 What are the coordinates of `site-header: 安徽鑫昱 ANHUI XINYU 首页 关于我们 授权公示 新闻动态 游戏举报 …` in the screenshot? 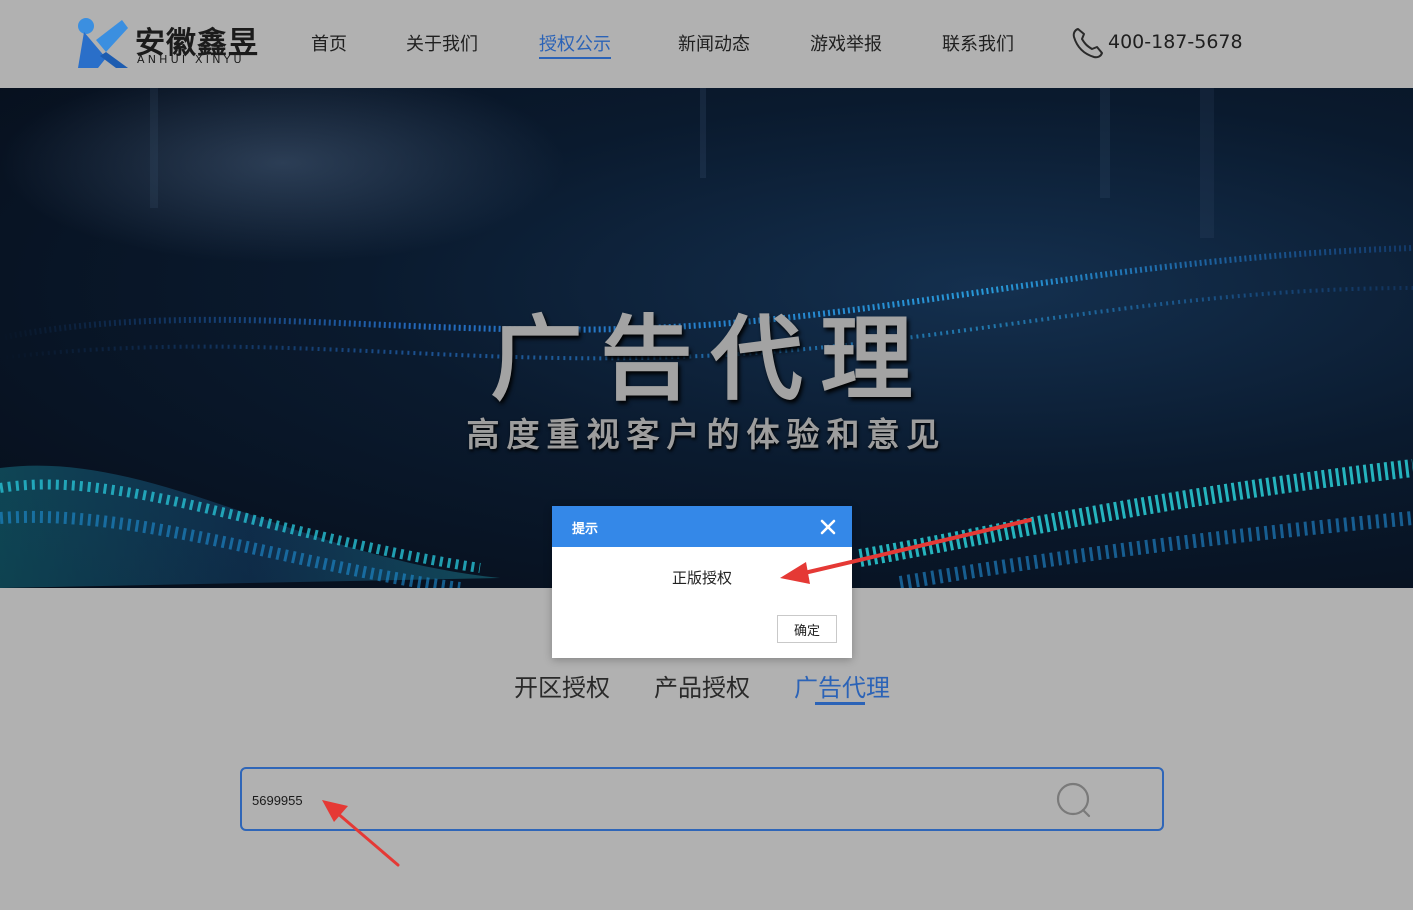 It's located at (706, 44).